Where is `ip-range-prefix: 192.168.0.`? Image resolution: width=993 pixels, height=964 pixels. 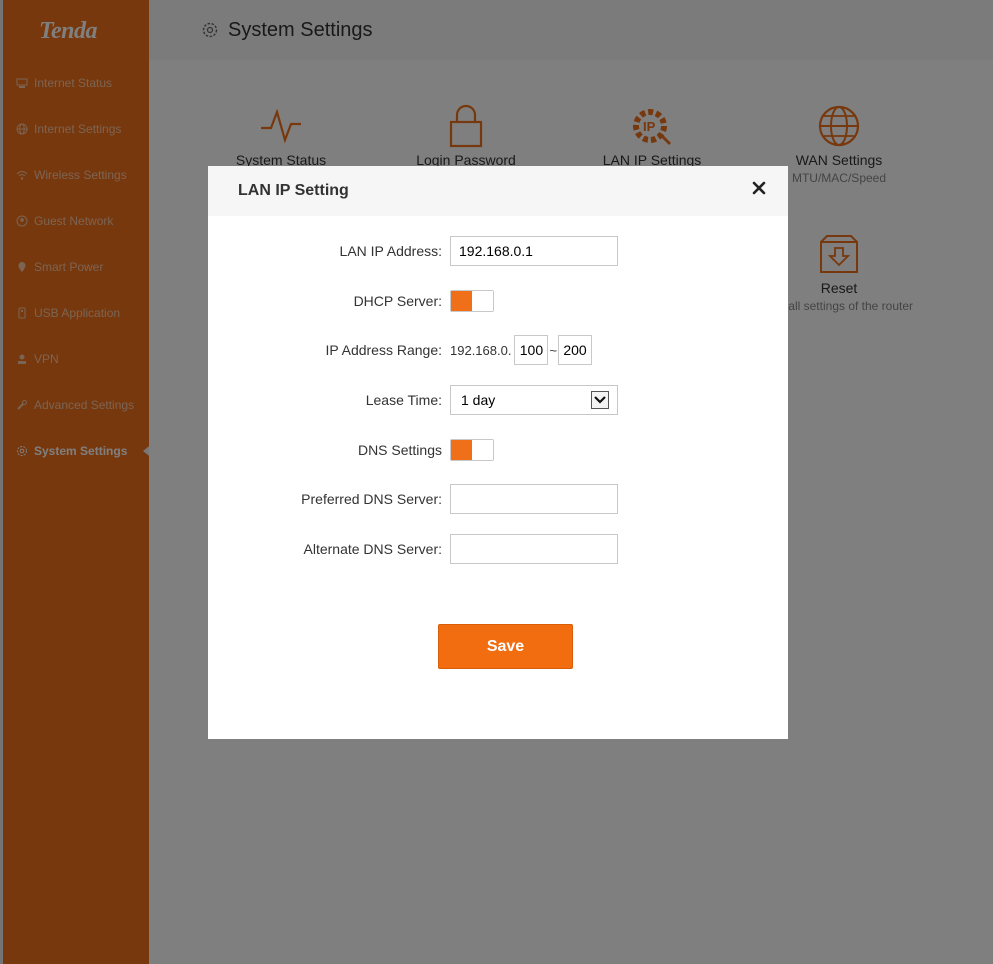 ip-range-prefix: 192.168.0. is located at coordinates (481, 350).